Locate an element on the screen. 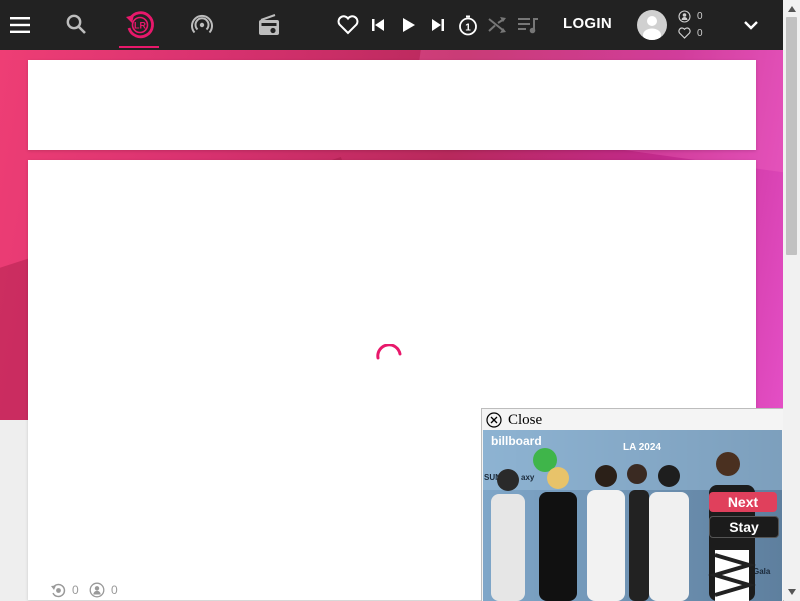  top-bar: LR 1 LOGIN 0 0 is located at coordinates (391, 25).